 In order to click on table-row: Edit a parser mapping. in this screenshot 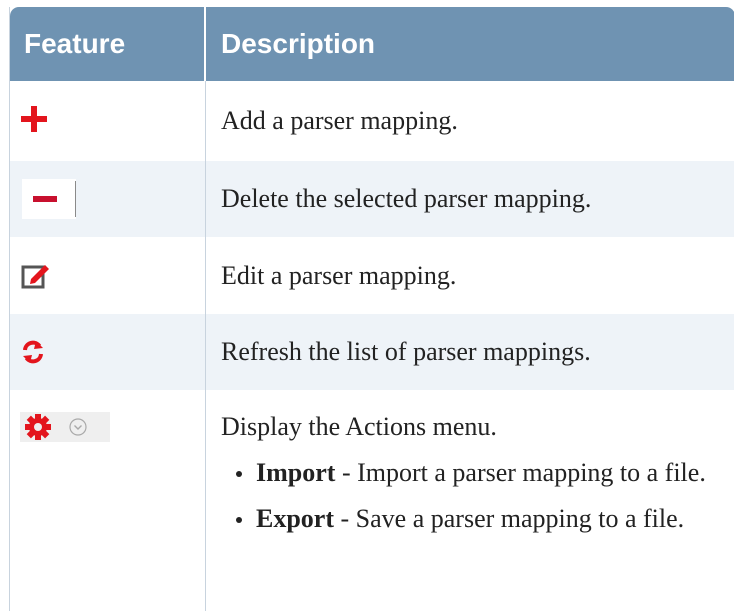, I will do `click(372, 275)`.